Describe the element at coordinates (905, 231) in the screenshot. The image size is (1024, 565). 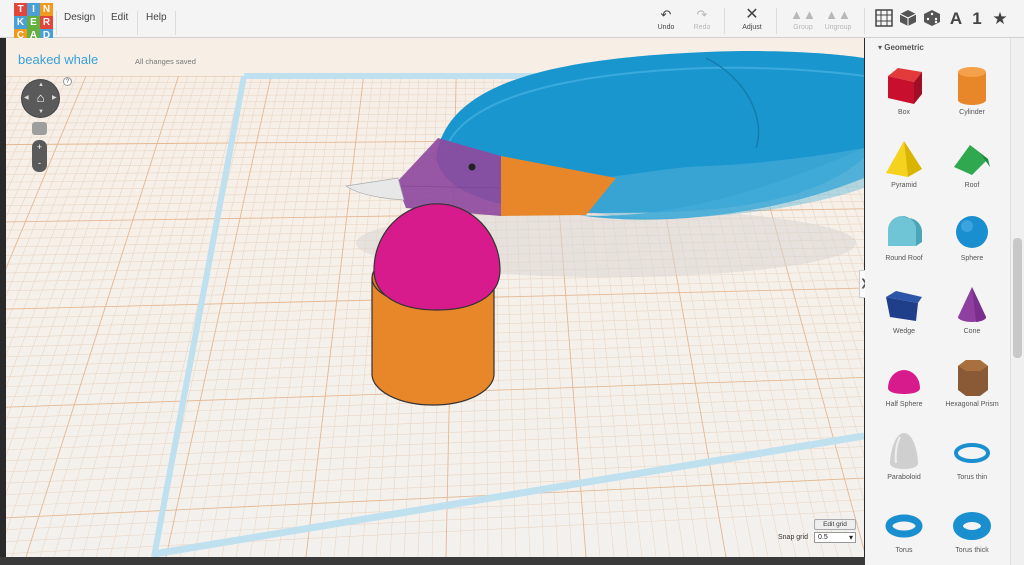
I see `round-roof-icon` at that location.